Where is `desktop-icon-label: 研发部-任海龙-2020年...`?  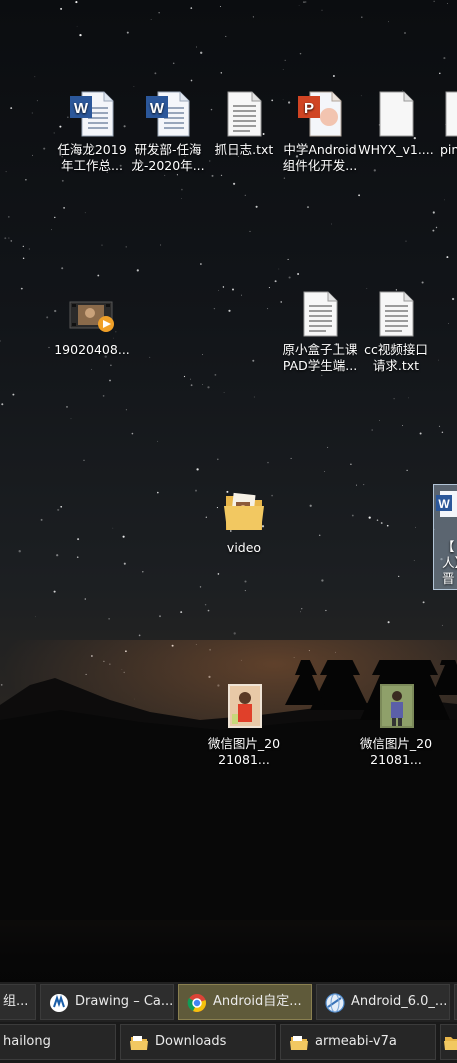
desktop-icon-label: 研发部-任海龙-2020年... is located at coordinates (168, 157).